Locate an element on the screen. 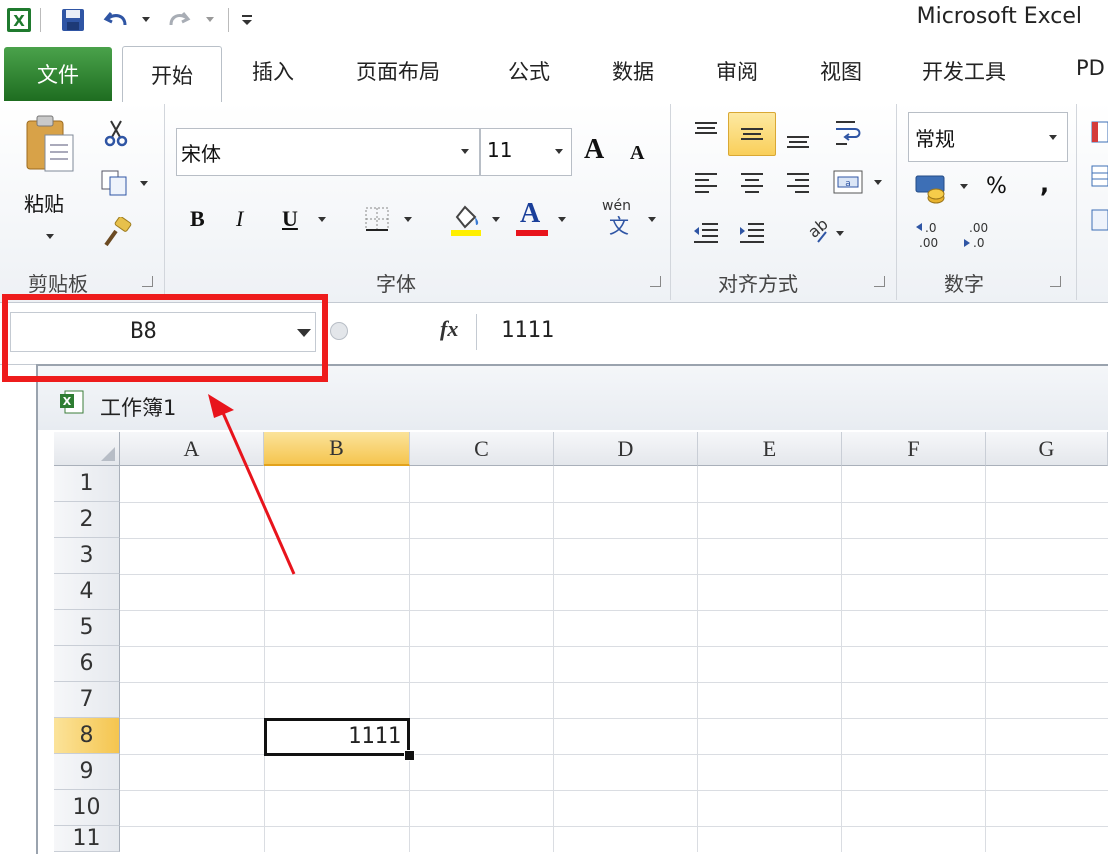 The image size is (1108, 854). annotation-arrow is located at coordinates (252, 484).